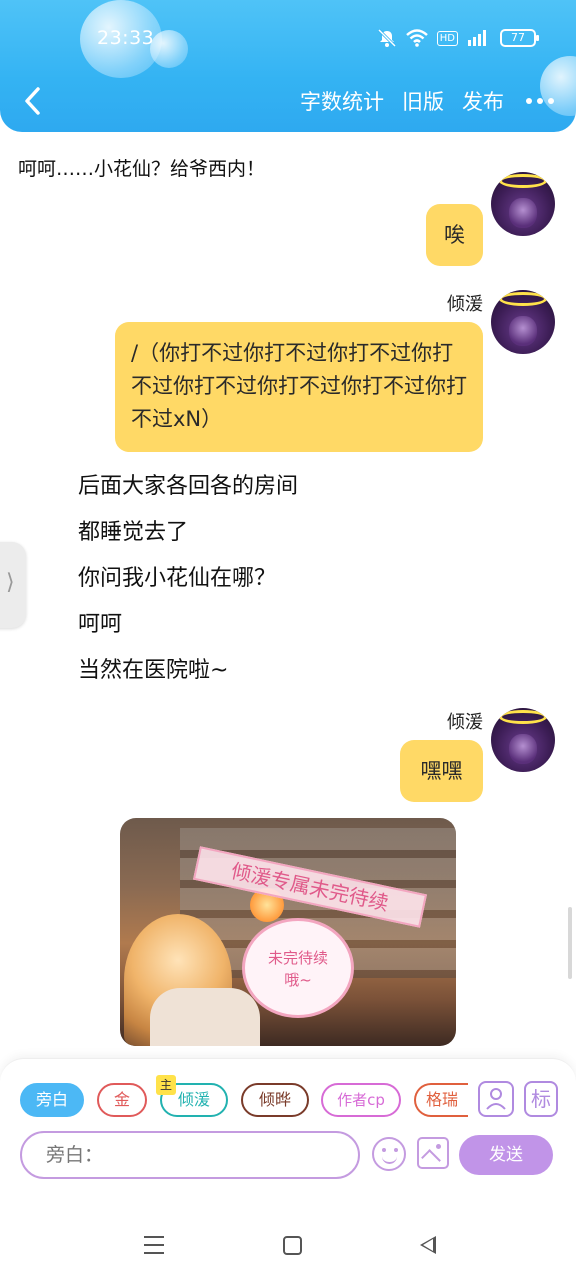  What do you see at coordinates (275, 1100) in the screenshot?
I see `role-chip-qingye: 倾晔` at bounding box center [275, 1100].